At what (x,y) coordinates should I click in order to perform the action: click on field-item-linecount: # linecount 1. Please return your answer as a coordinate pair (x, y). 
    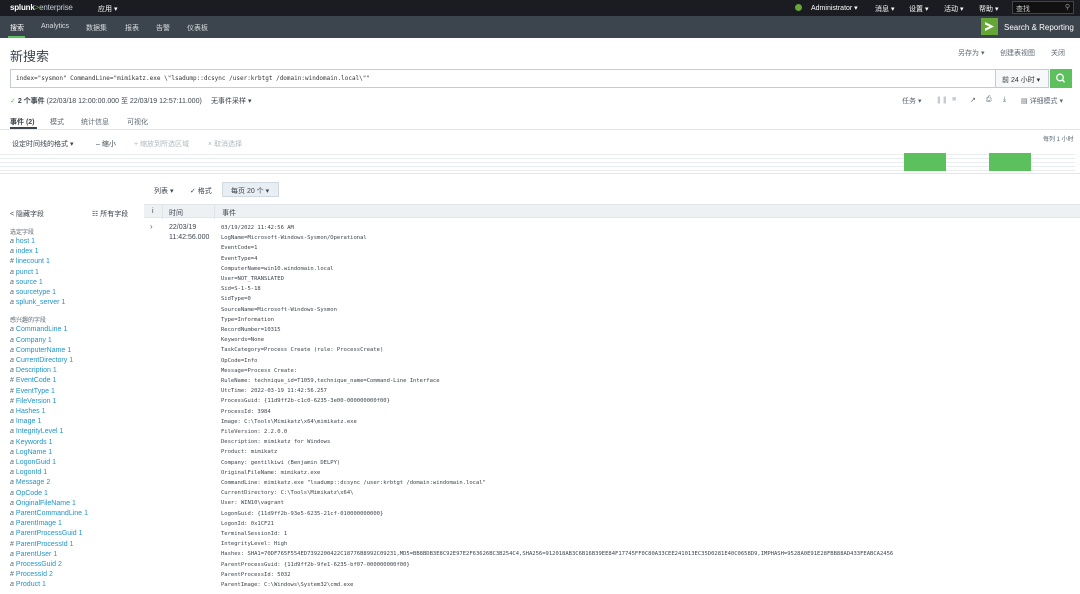
    Looking at the image, I should click on (30, 261).